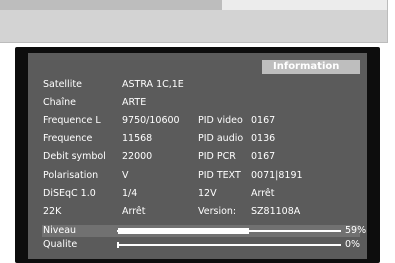 This screenshot has width=395, height=263. Describe the element at coordinates (130, 193) in the screenshot. I see `info-value: 1/4` at that location.